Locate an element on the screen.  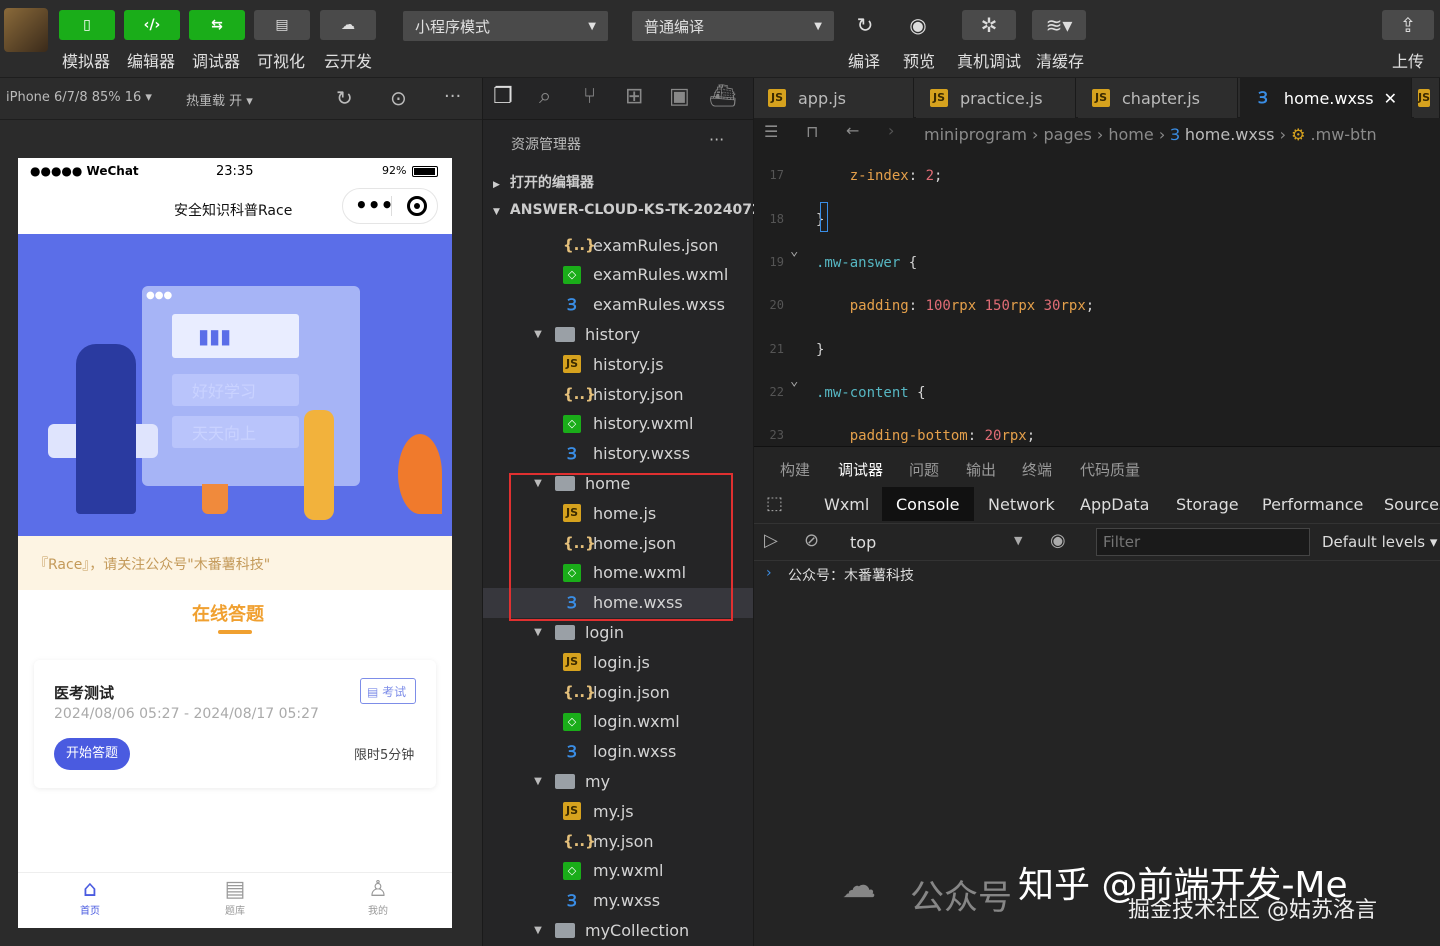
folder-item: ▼ myCollection is located at coordinates (618, 930).